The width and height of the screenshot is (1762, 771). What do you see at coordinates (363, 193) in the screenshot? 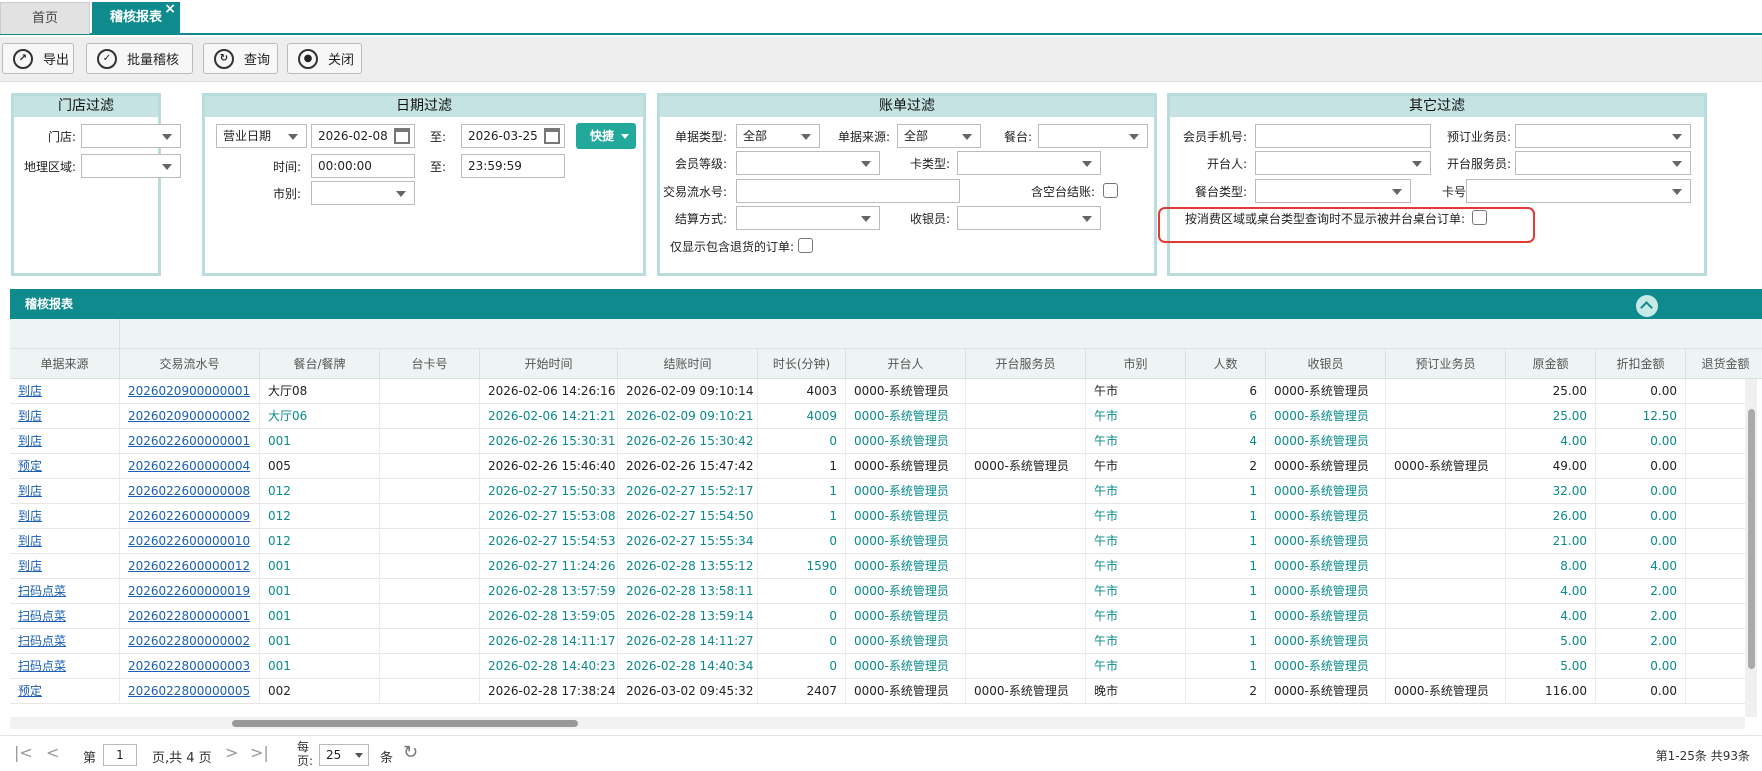
I see `market-select` at bounding box center [363, 193].